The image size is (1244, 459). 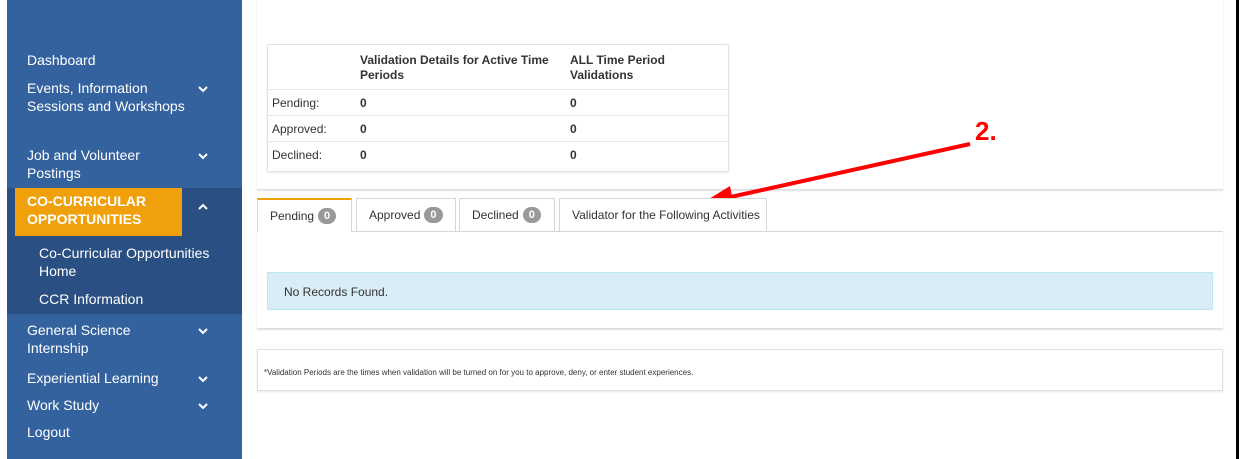 I want to click on sidebar-item-label: General Science Internship, so click(x=79, y=339).